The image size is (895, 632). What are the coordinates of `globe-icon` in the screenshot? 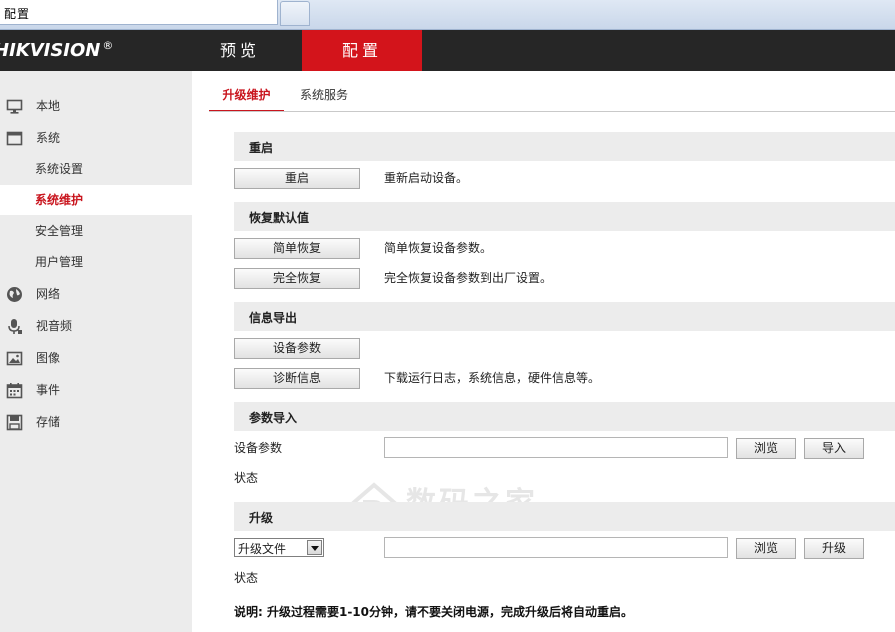 It's located at (14, 294).